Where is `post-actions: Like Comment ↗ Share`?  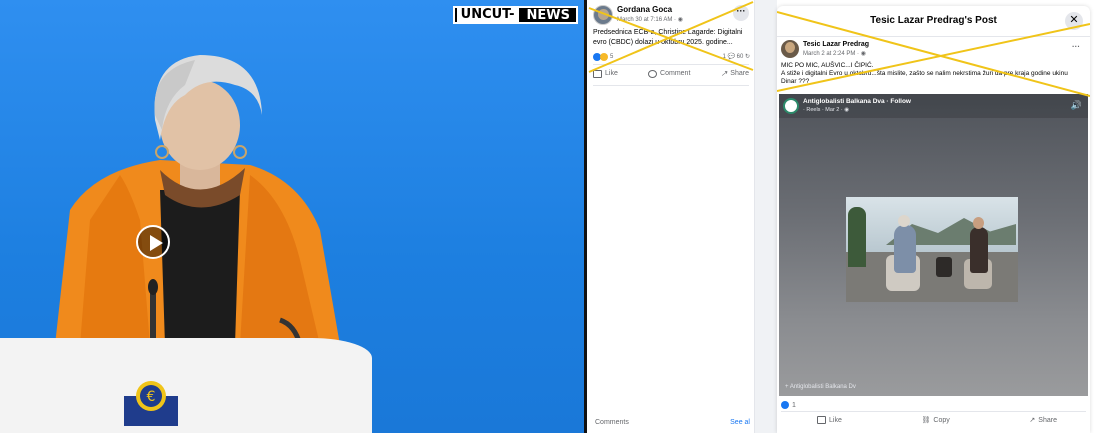 post-actions: Like Comment ↗ Share is located at coordinates (671, 73).